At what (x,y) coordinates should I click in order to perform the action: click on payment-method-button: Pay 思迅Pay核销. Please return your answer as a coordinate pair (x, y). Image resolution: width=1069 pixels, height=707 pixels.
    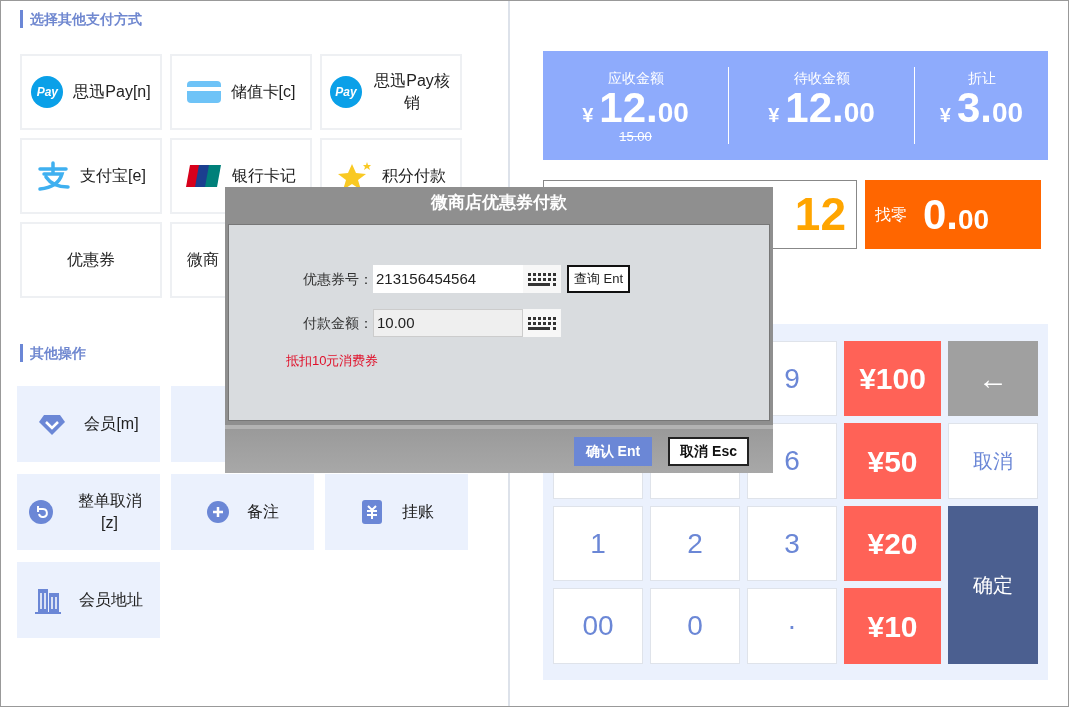
    Looking at the image, I should click on (391, 92).